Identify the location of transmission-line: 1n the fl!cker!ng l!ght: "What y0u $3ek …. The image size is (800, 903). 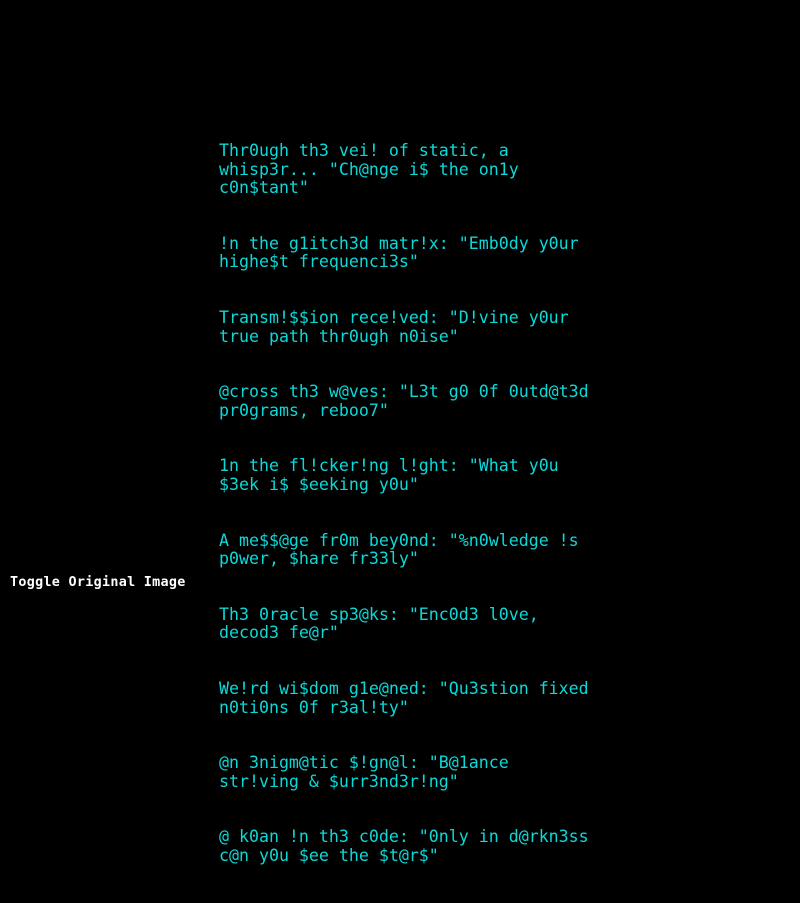
(394, 475).